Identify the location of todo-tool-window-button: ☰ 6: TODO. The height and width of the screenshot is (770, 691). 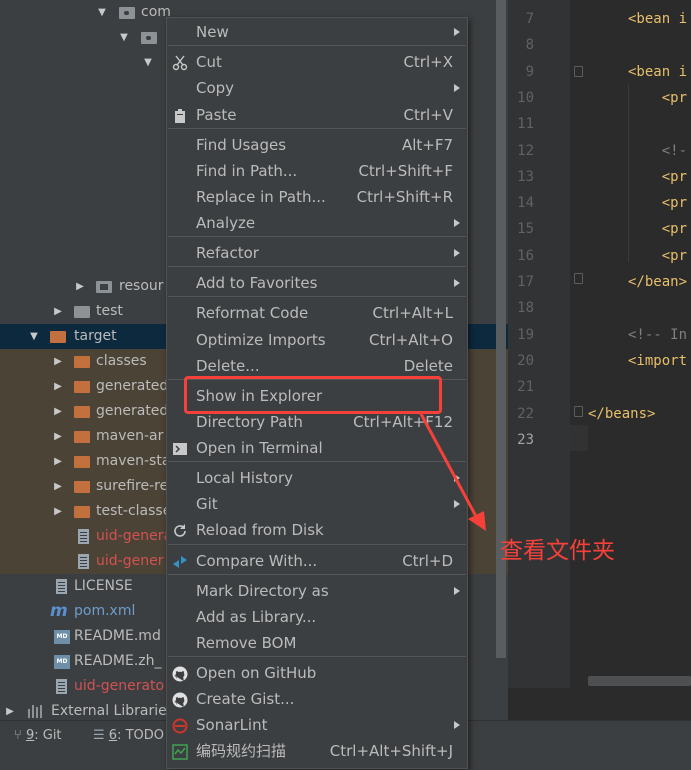
(128, 736).